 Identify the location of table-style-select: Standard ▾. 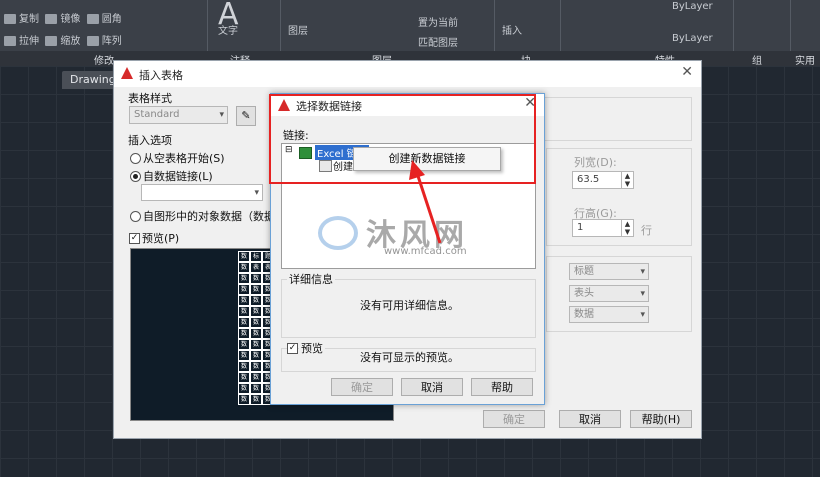
(178, 115).